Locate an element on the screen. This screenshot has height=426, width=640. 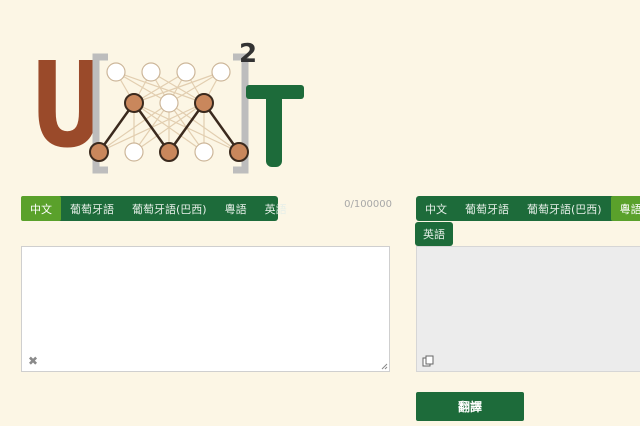
logo-superscript: 2 is located at coordinates (248, 54).